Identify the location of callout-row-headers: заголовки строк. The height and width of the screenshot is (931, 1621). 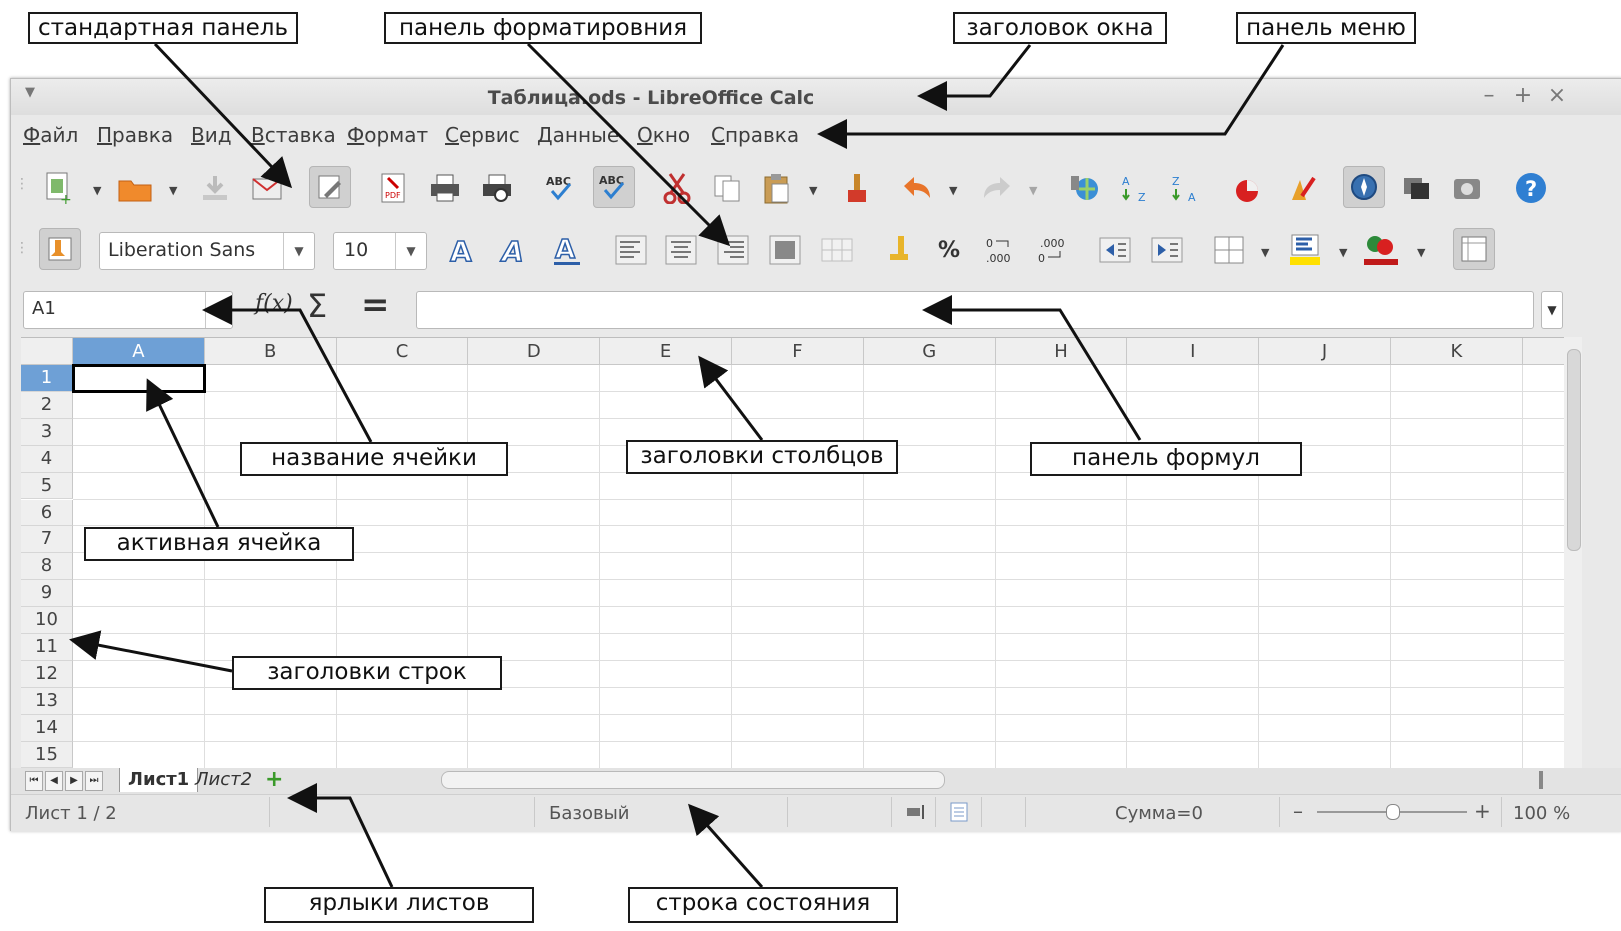
(367, 673).